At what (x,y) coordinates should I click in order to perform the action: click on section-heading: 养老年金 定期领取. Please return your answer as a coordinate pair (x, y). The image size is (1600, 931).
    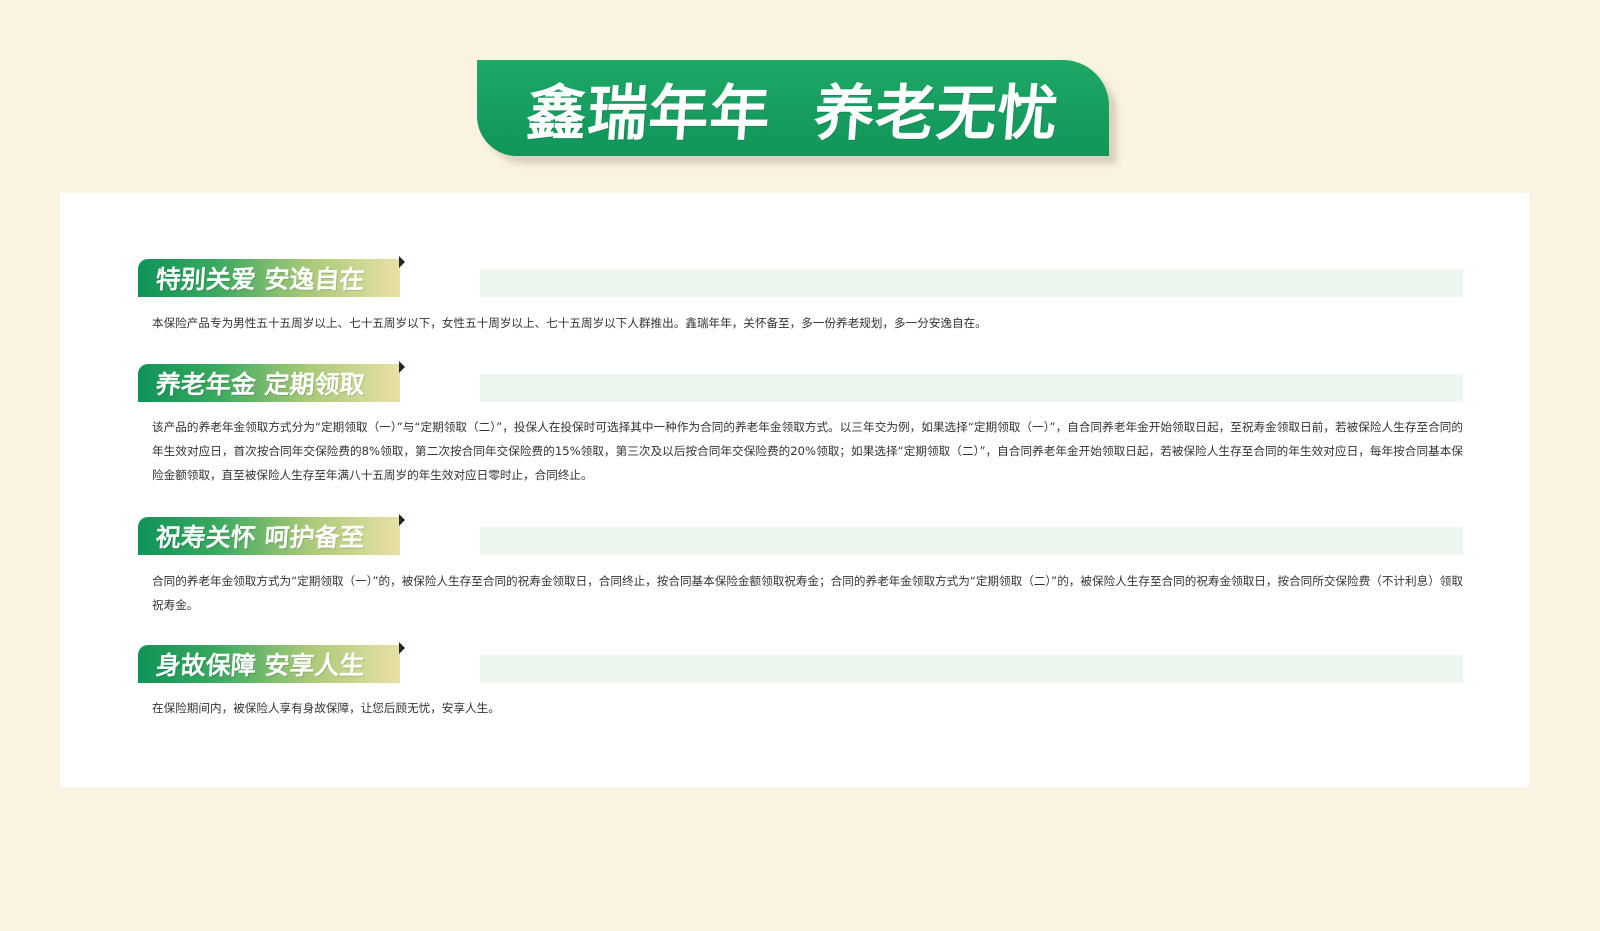
    Looking at the image, I should click on (260, 384).